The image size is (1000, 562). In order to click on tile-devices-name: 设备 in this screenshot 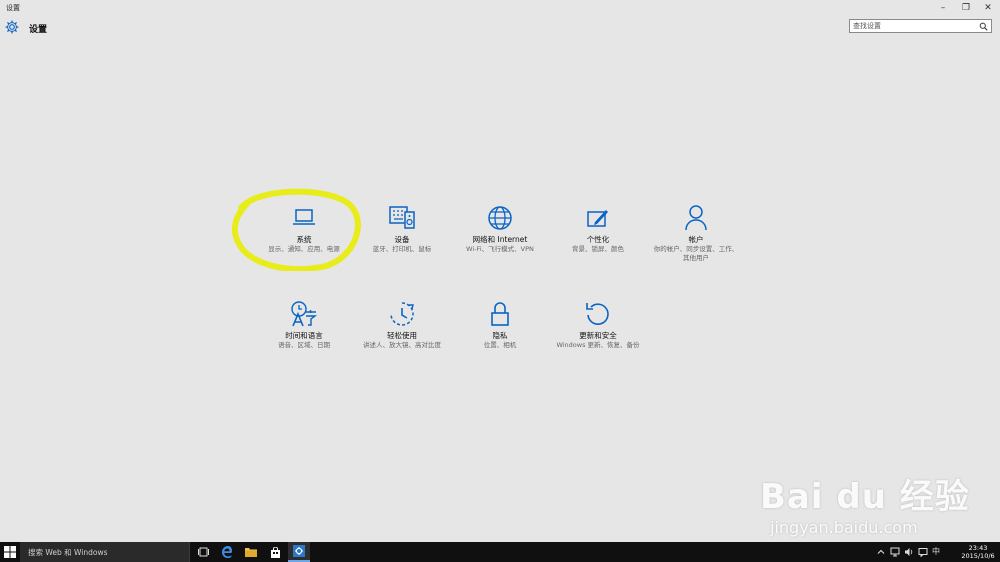, I will do `click(402, 239)`.